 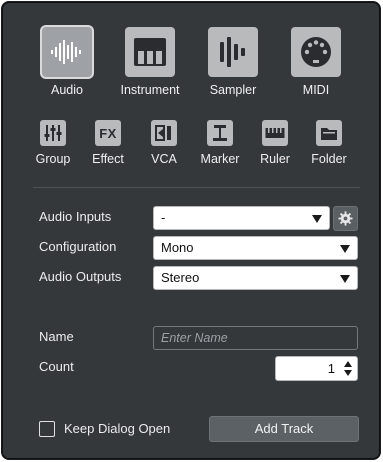 I want to click on track-type-label: Effect, so click(x=108, y=159).